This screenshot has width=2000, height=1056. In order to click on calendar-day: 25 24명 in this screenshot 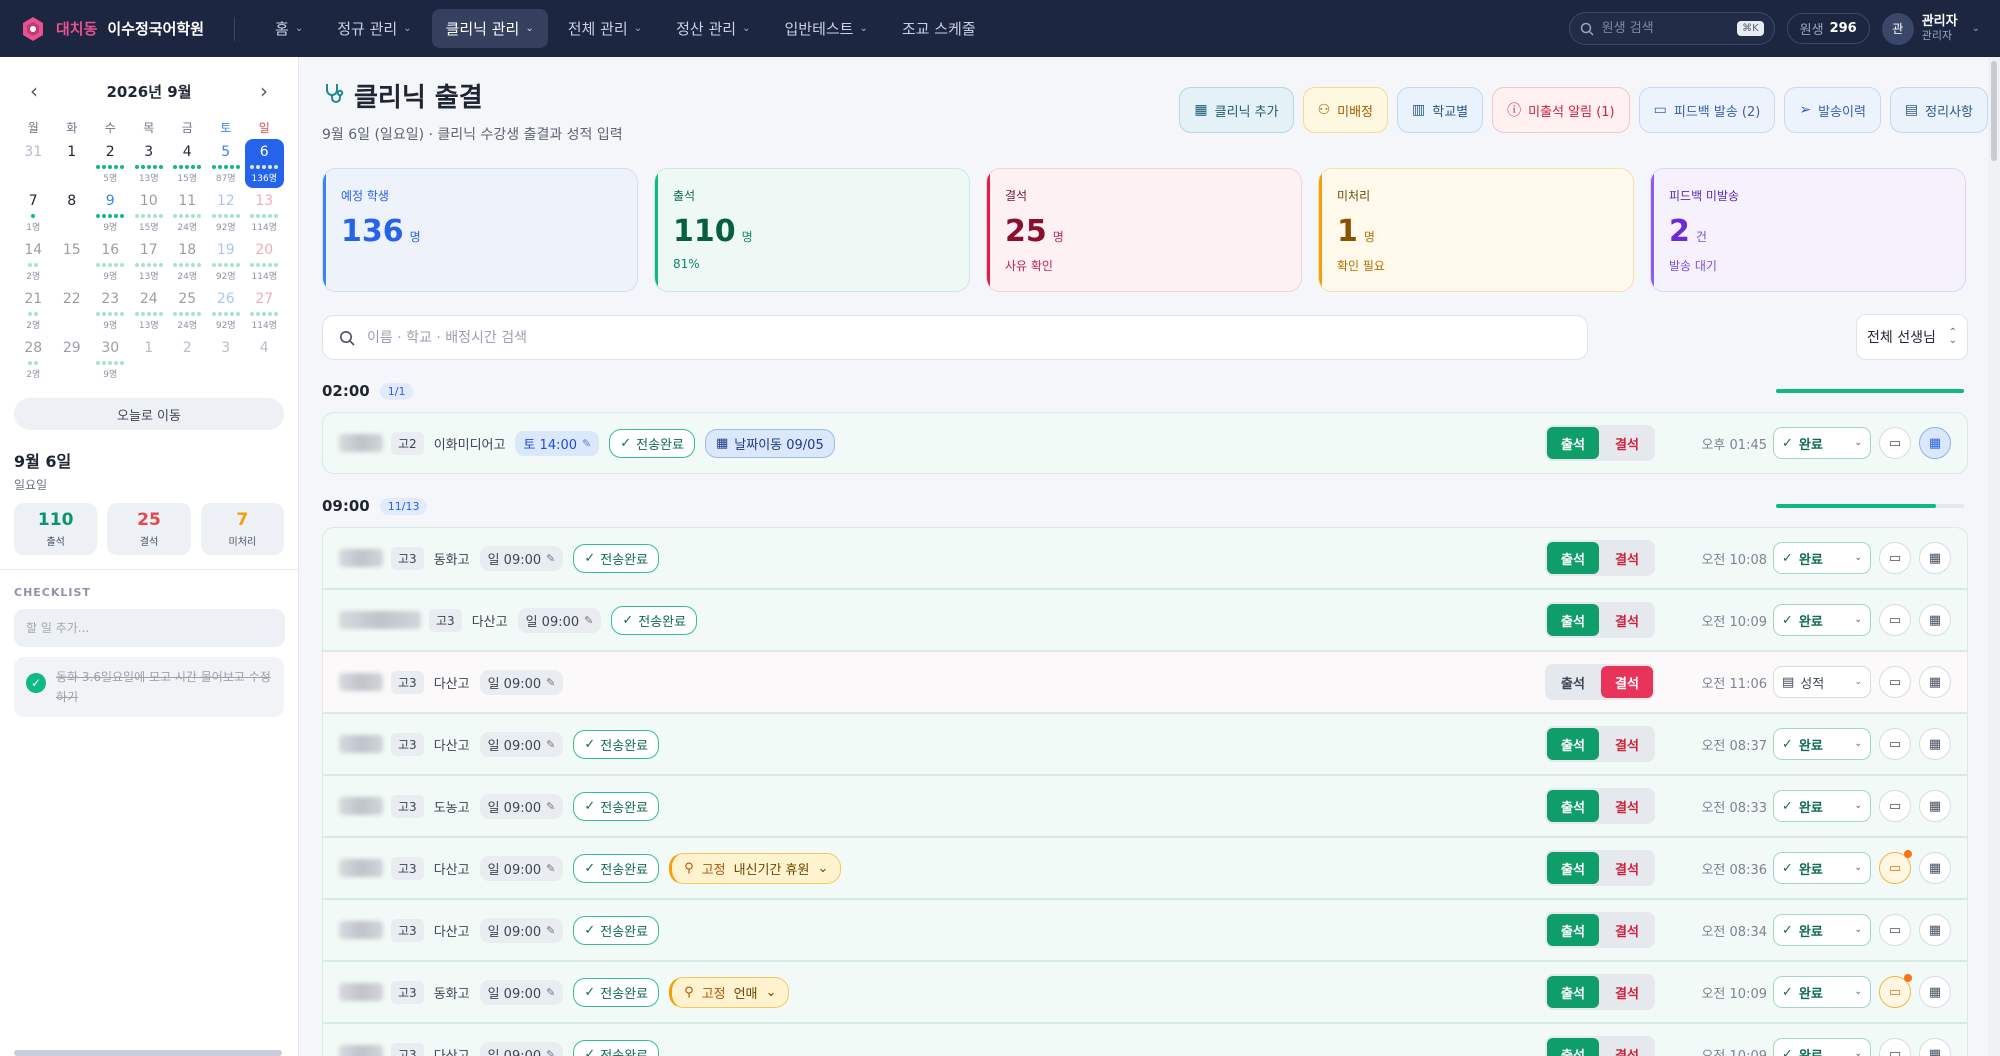, I will do `click(187, 310)`.